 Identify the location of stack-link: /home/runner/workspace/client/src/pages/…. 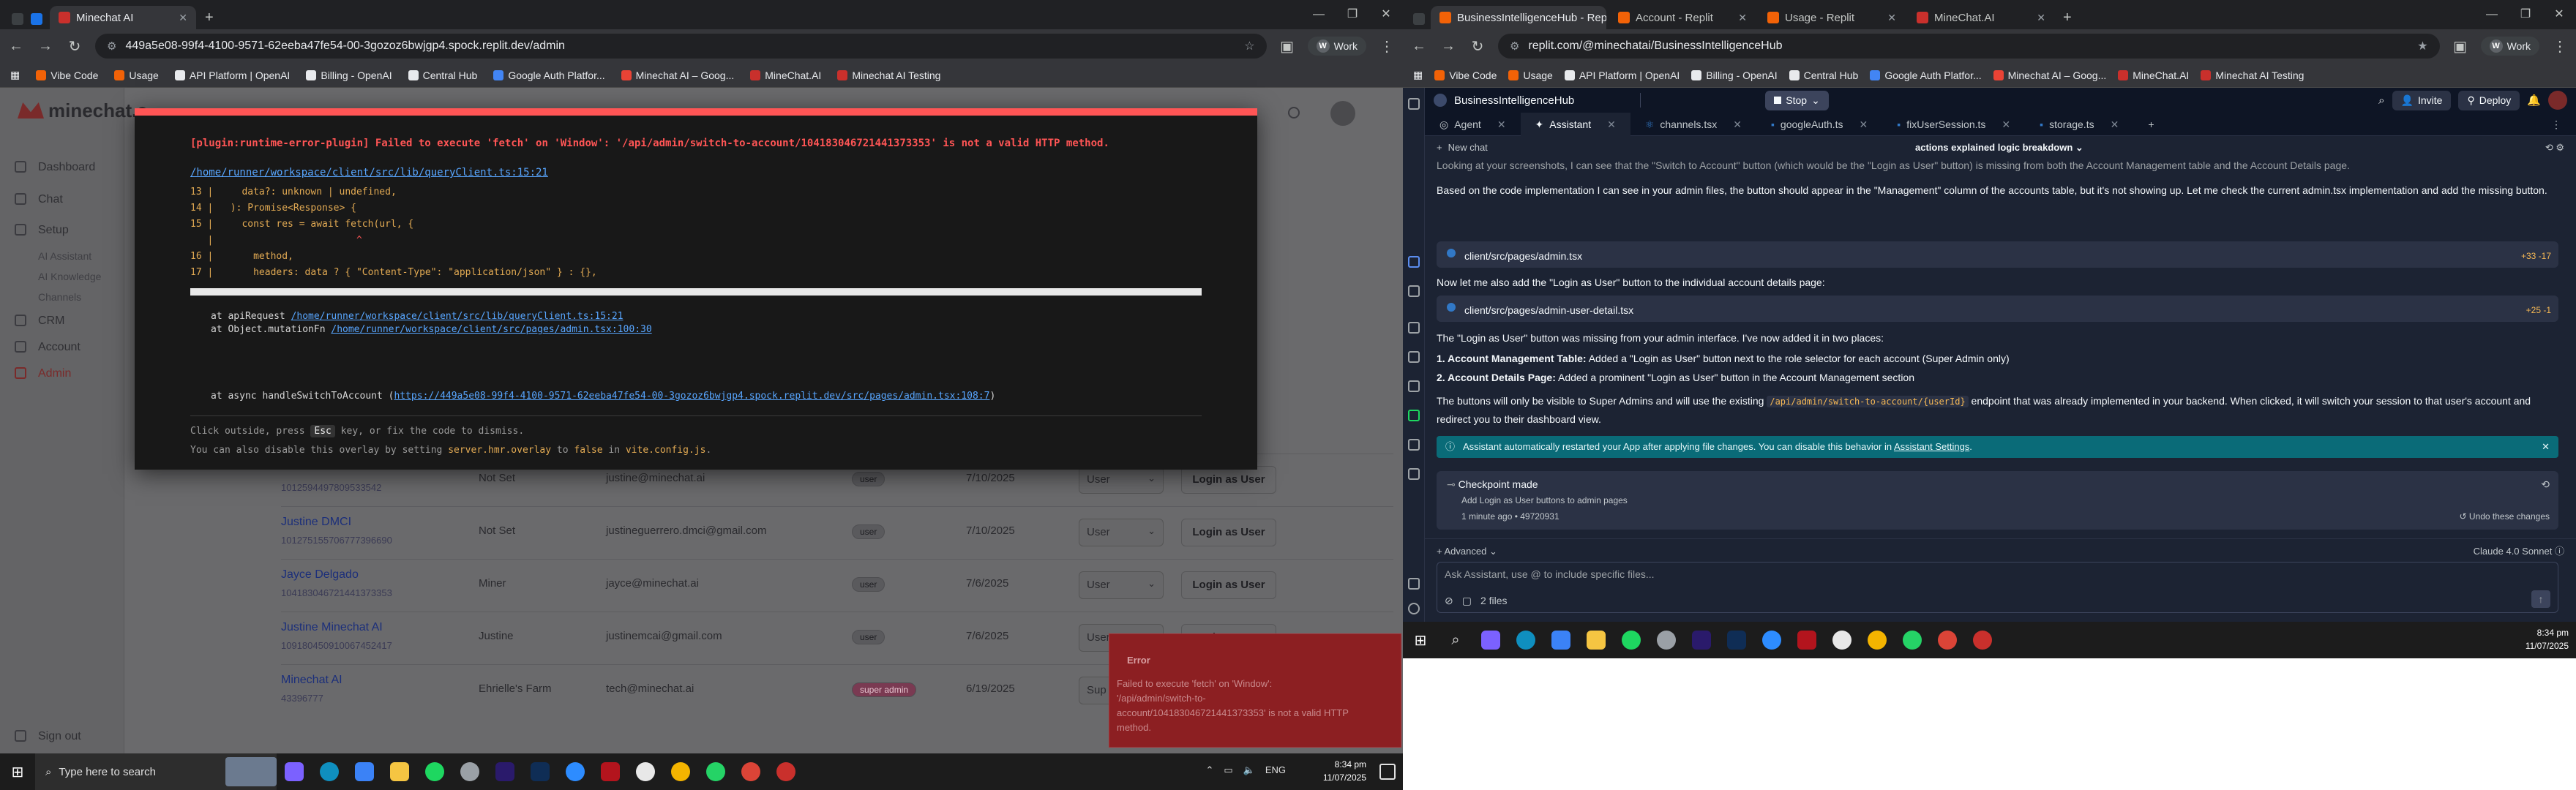
(491, 329).